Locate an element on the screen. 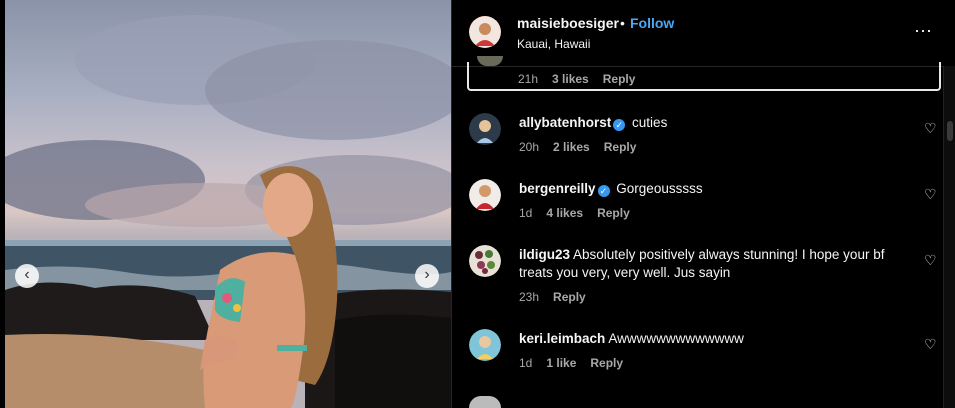  comment-meta: 1d 1 like Reply is located at coordinates (578, 363).